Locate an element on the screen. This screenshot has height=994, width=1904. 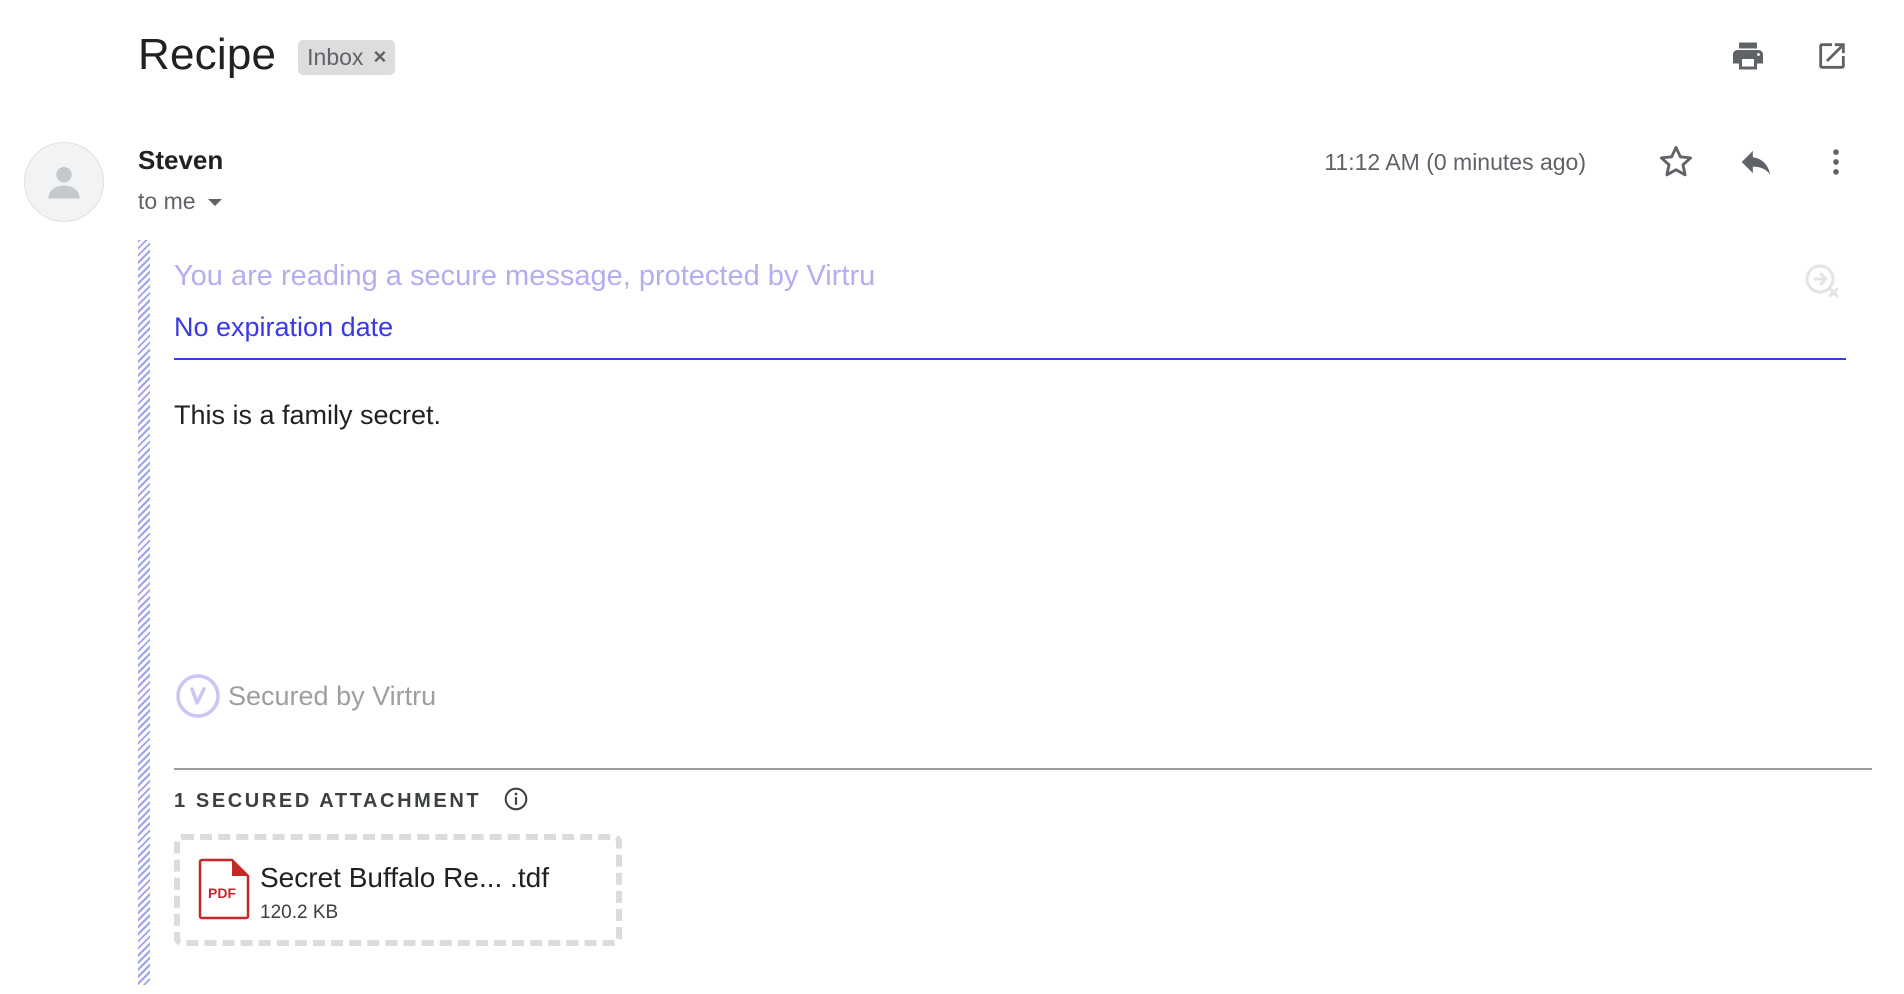
attachments-divider is located at coordinates (1023, 769).